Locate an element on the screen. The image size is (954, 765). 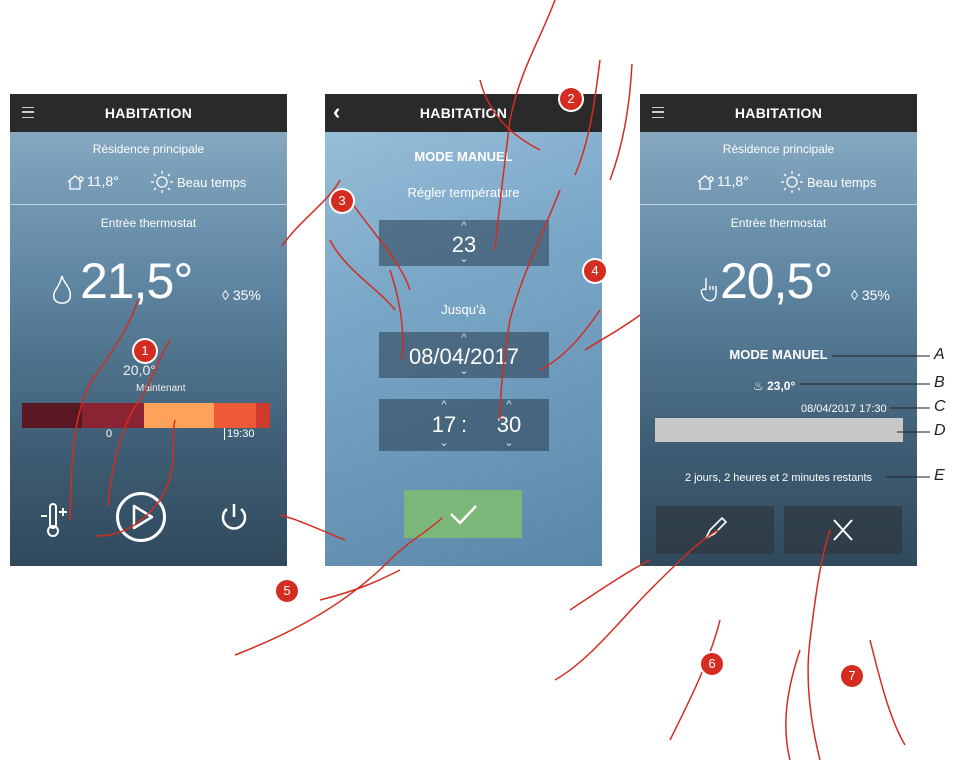
callout-badge: 3 is located at coordinates (342, 201).